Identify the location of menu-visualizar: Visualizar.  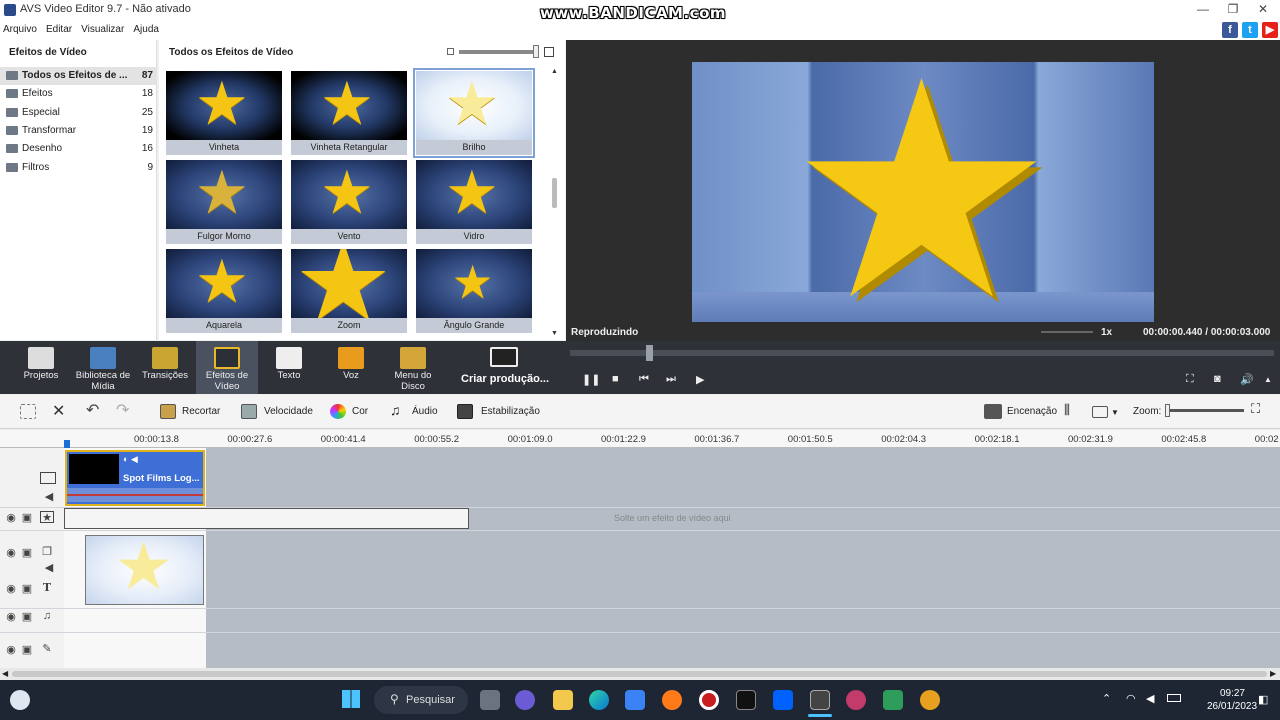
(102, 27).